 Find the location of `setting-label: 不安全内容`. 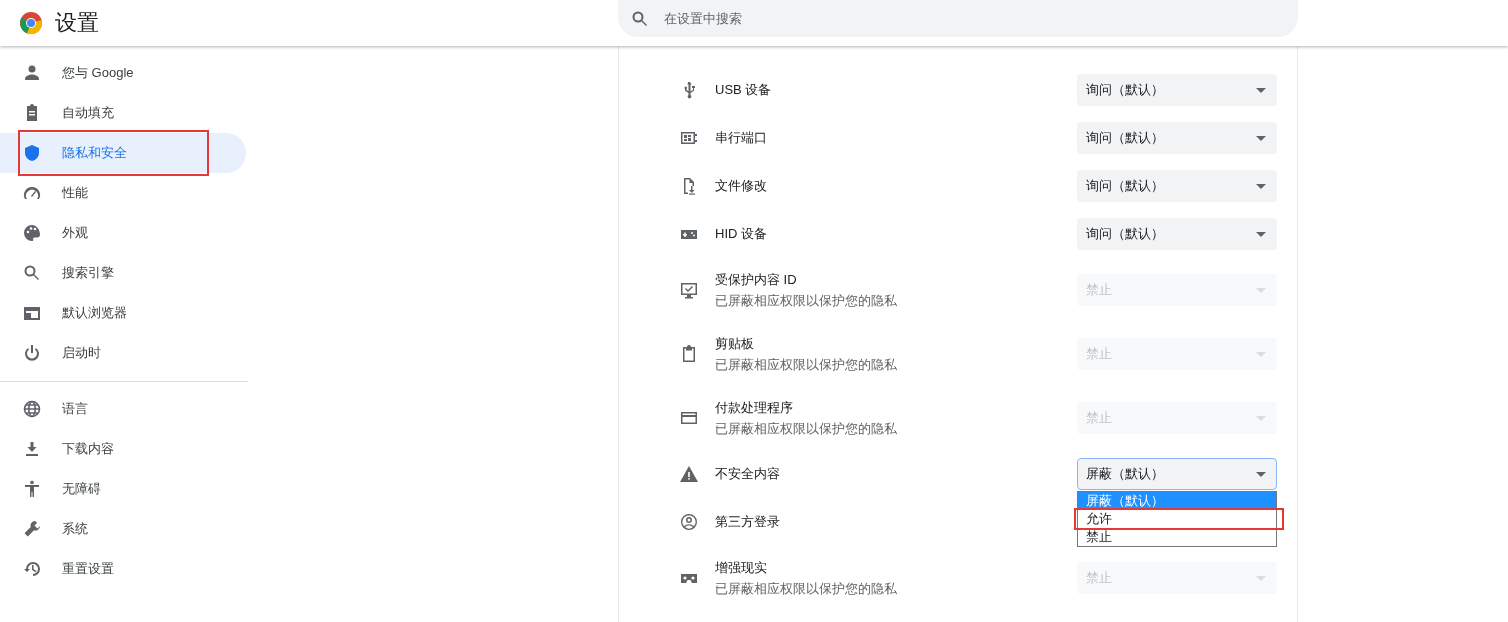

setting-label: 不安全内容 is located at coordinates (747, 474).